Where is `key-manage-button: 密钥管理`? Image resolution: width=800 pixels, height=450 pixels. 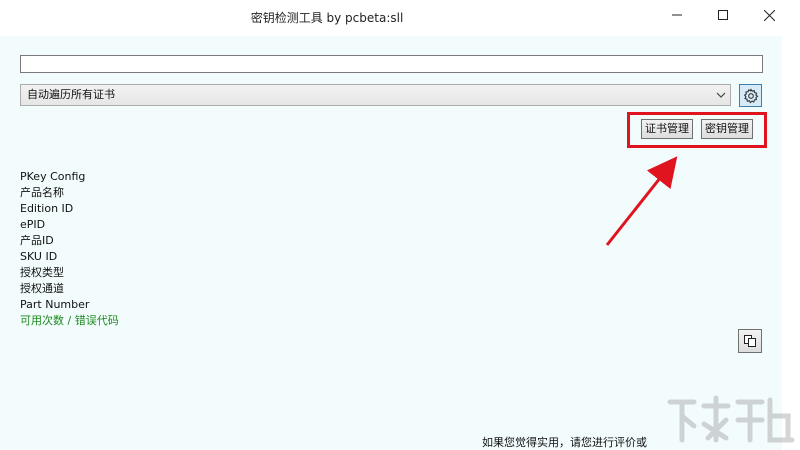 key-manage-button: 密钥管理 is located at coordinates (727, 129).